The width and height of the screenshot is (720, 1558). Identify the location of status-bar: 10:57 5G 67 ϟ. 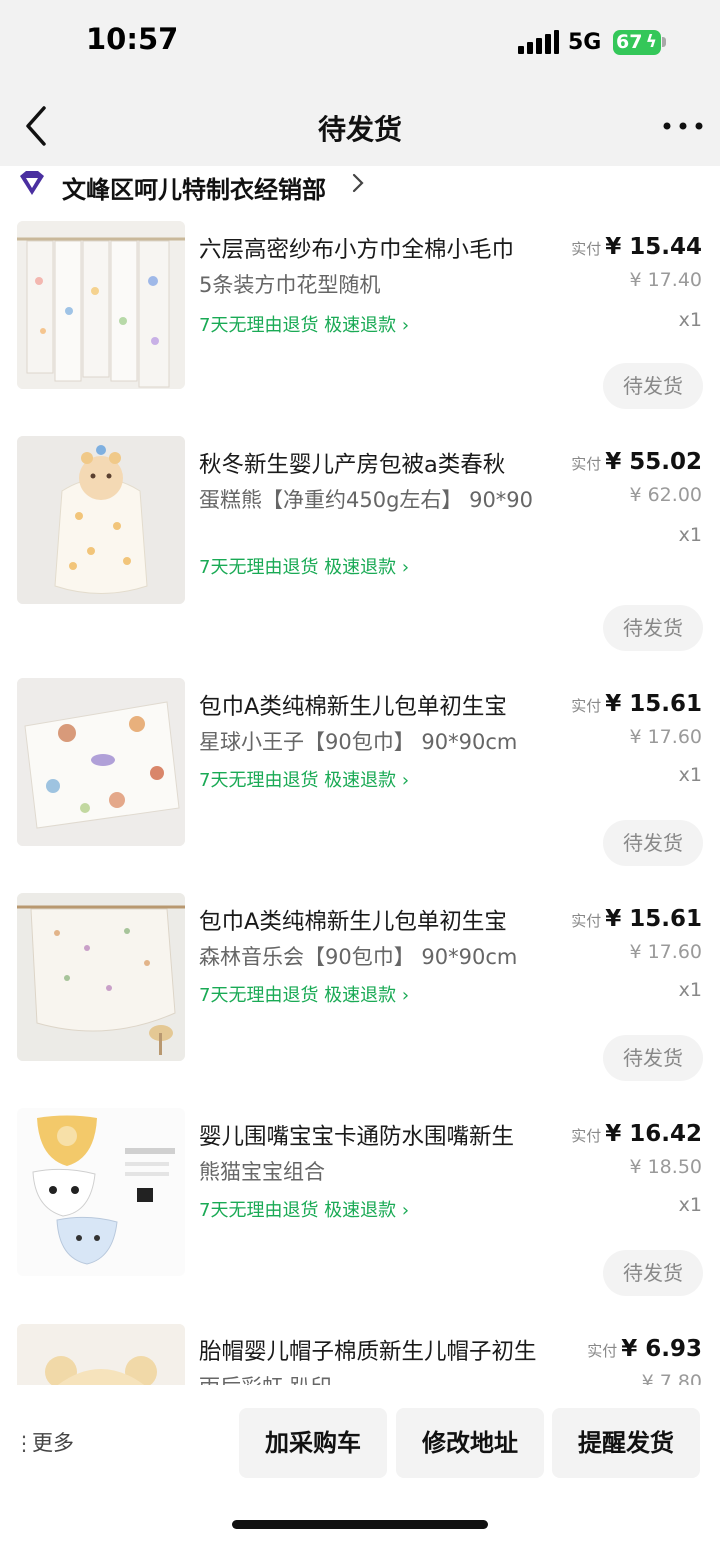
(360, 44).